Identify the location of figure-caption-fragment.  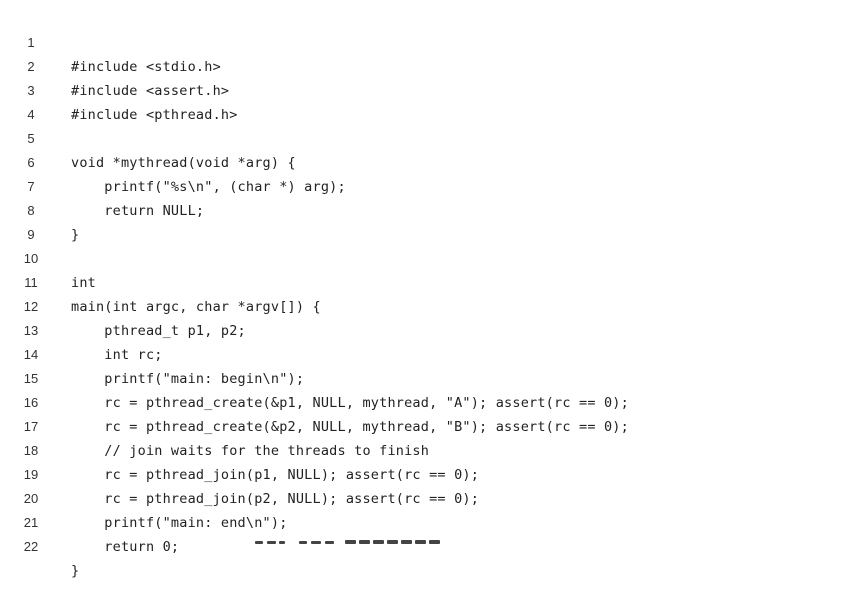
(355, 541).